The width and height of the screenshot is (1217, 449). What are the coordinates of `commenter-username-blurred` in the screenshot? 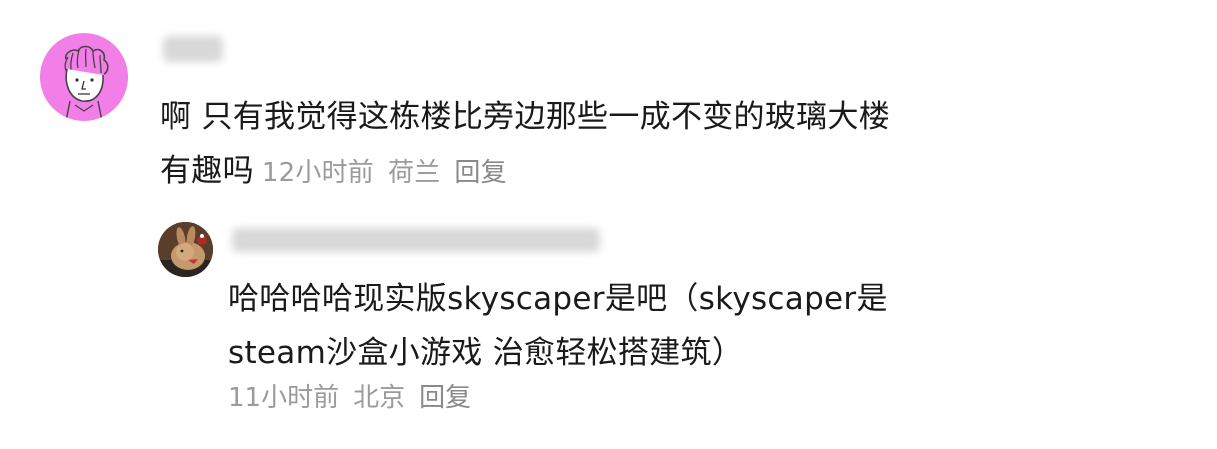 It's located at (193, 49).